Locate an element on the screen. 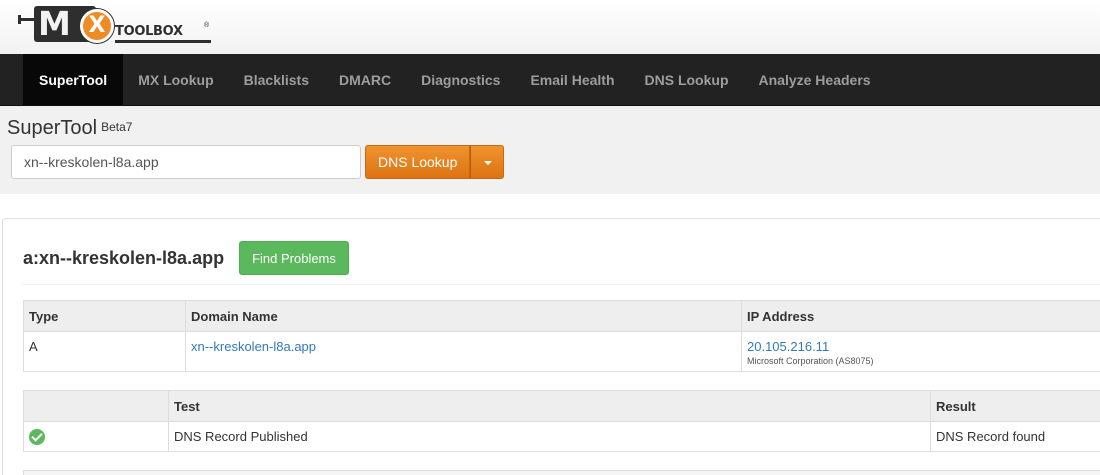 The height and width of the screenshot is (475, 1100). result-title: a:xn--kreskolen-l8a.app is located at coordinates (124, 257).